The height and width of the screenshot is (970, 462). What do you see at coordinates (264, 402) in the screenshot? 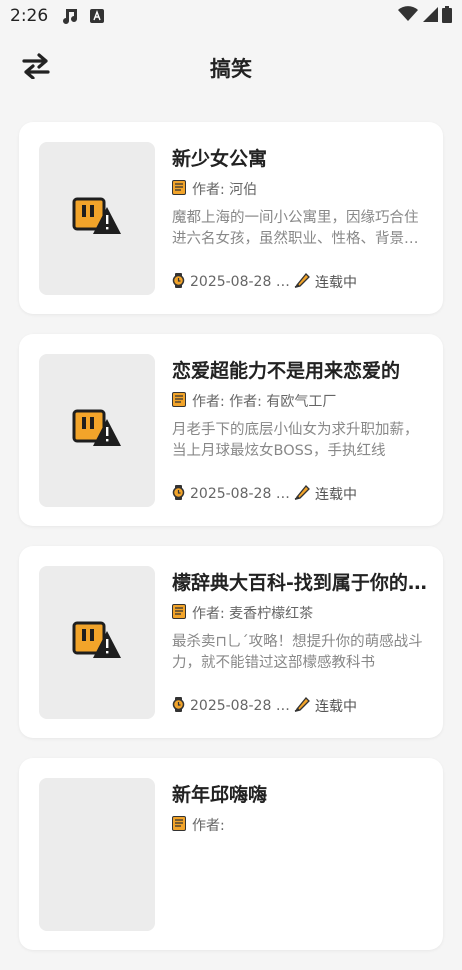
I see `book-author: 作者: 作者: 有欧气工厂` at bounding box center [264, 402].